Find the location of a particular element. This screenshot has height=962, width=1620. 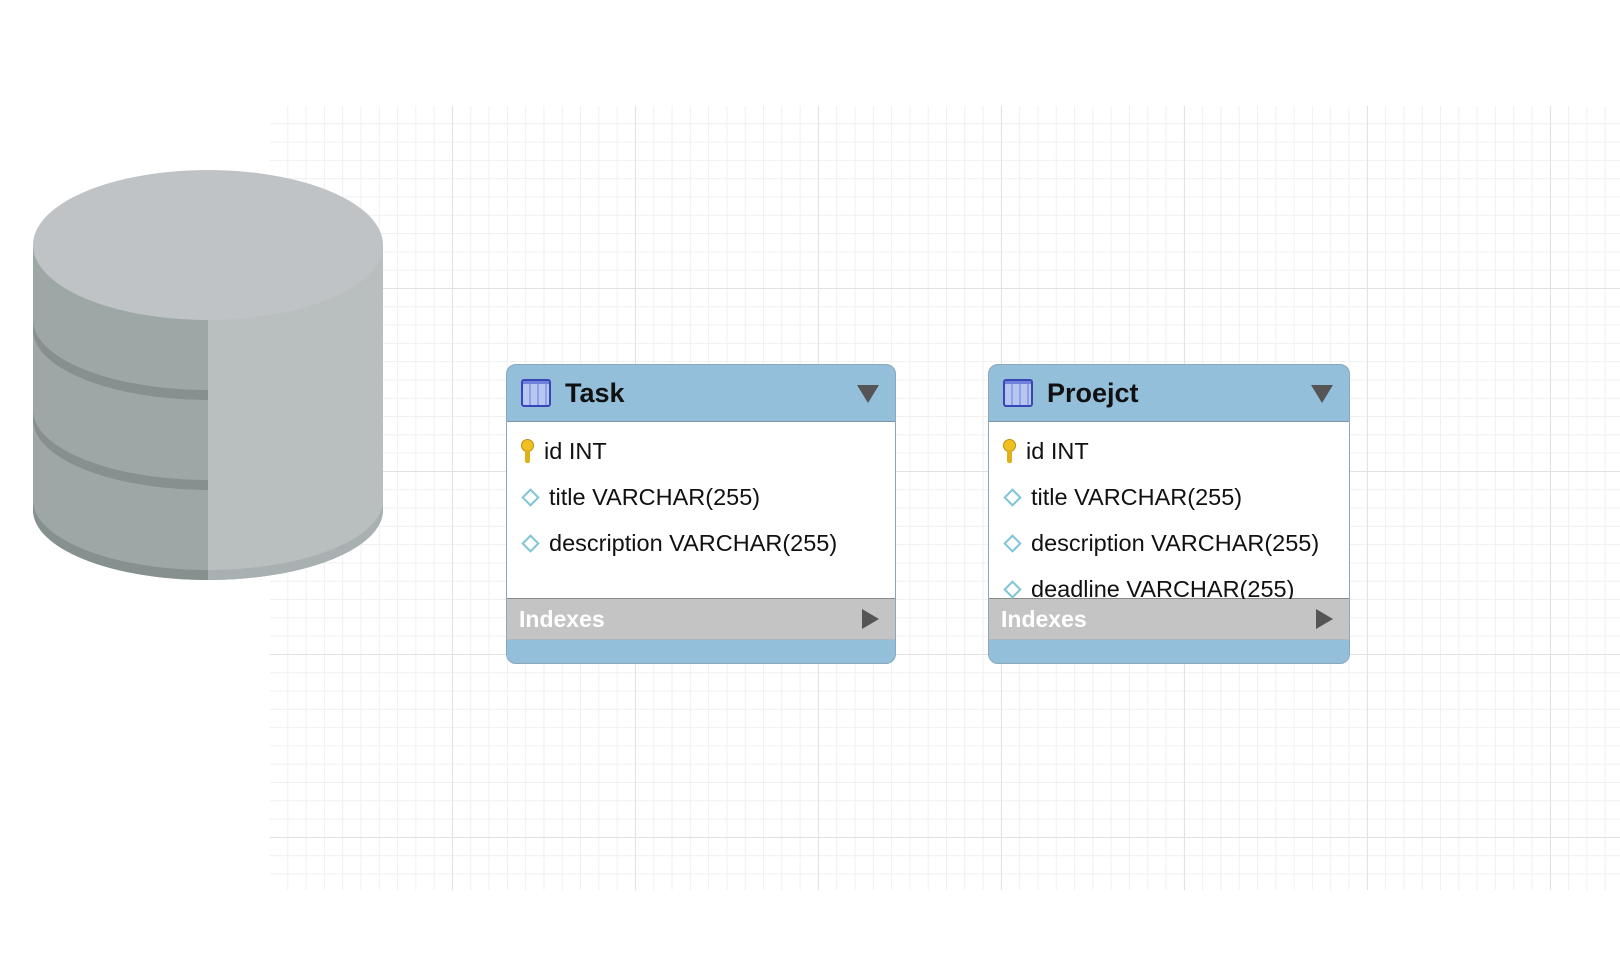

table-header: Proejct is located at coordinates (1169, 393).